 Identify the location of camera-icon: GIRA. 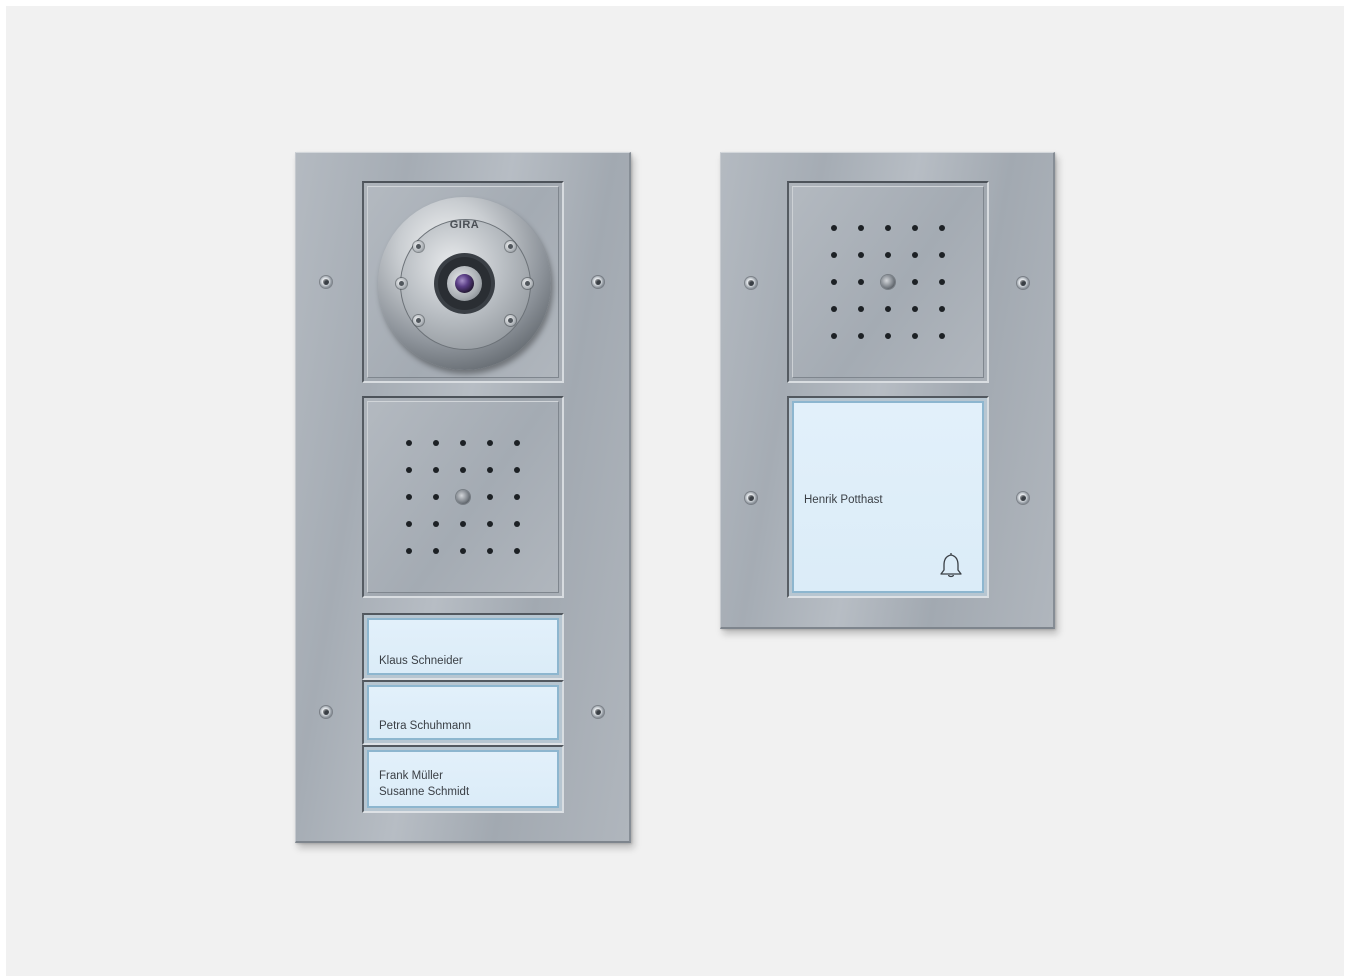
(464, 283).